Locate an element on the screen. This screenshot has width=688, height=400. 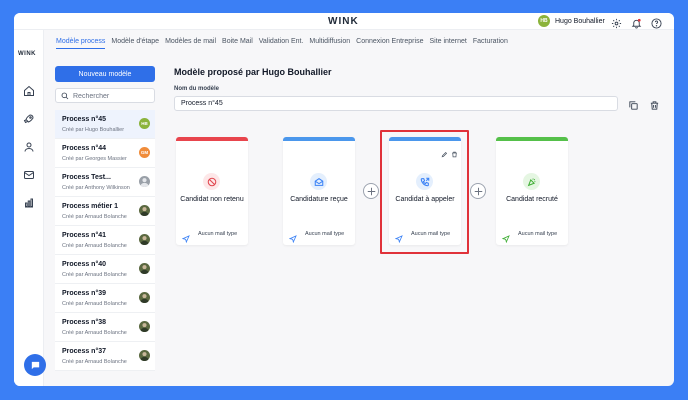
duplicate-icon is located at coordinates (633, 104).